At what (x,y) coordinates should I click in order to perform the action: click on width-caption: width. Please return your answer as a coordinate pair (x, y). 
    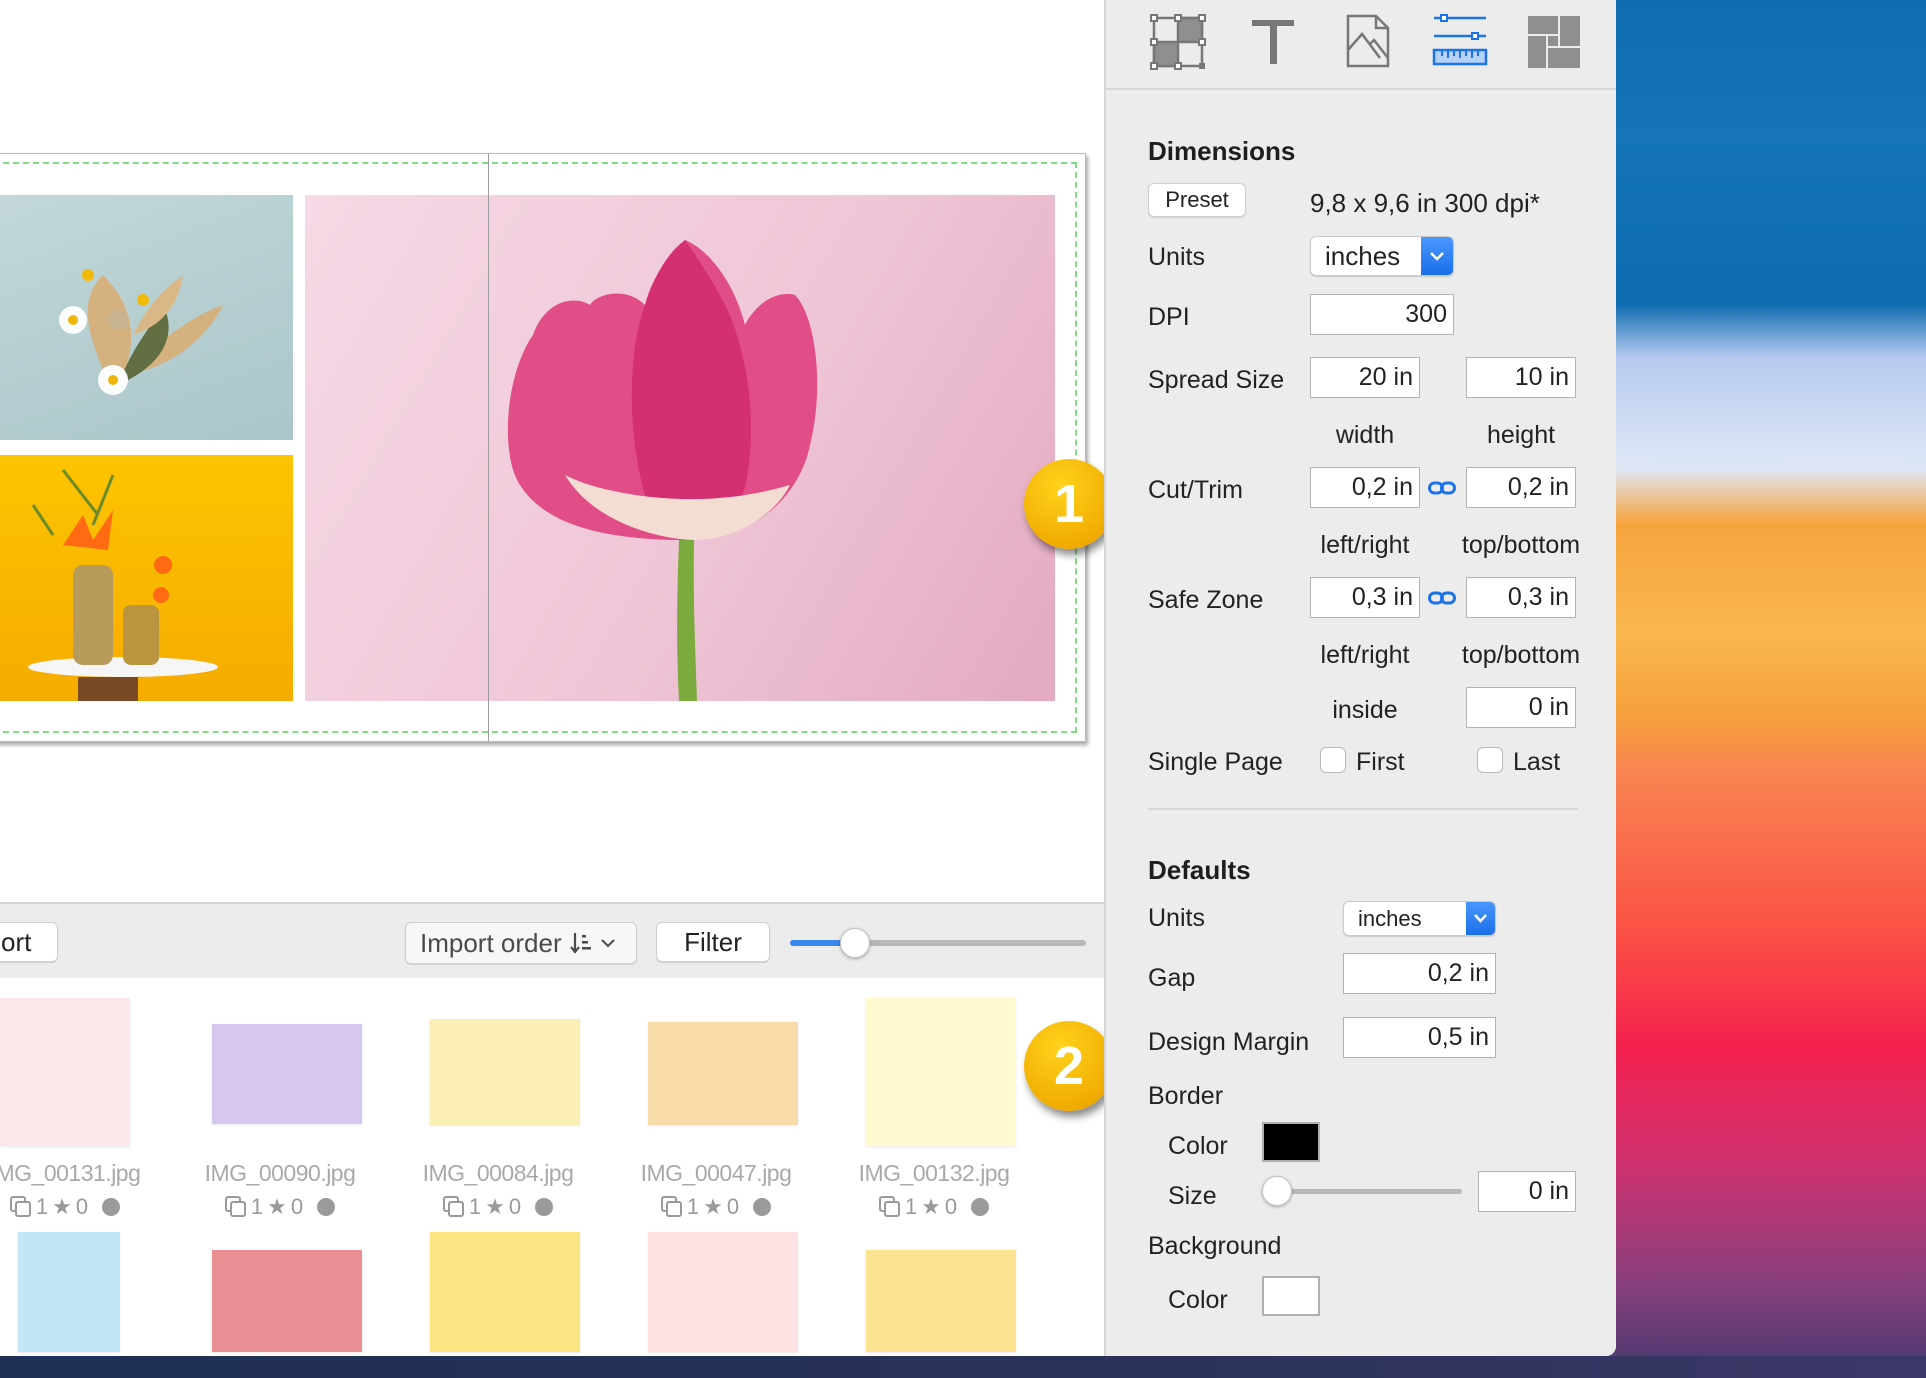
    Looking at the image, I should click on (1365, 435).